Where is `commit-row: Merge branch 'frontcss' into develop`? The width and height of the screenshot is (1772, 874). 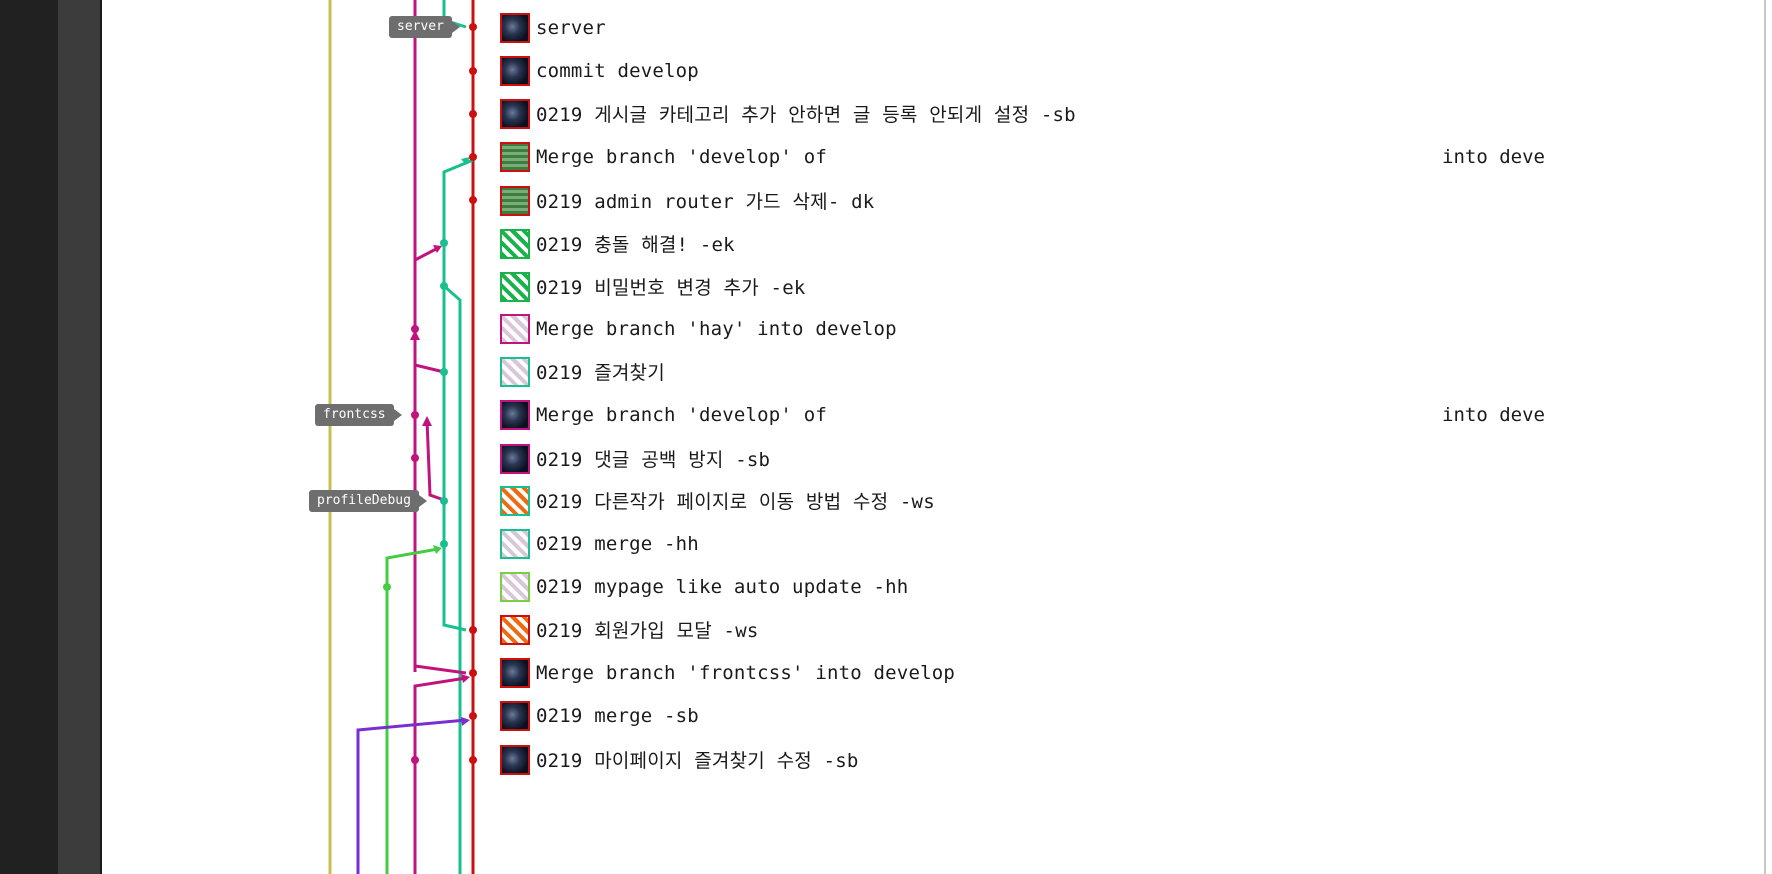 commit-row: Merge branch 'frontcss' into develop is located at coordinates (727, 672).